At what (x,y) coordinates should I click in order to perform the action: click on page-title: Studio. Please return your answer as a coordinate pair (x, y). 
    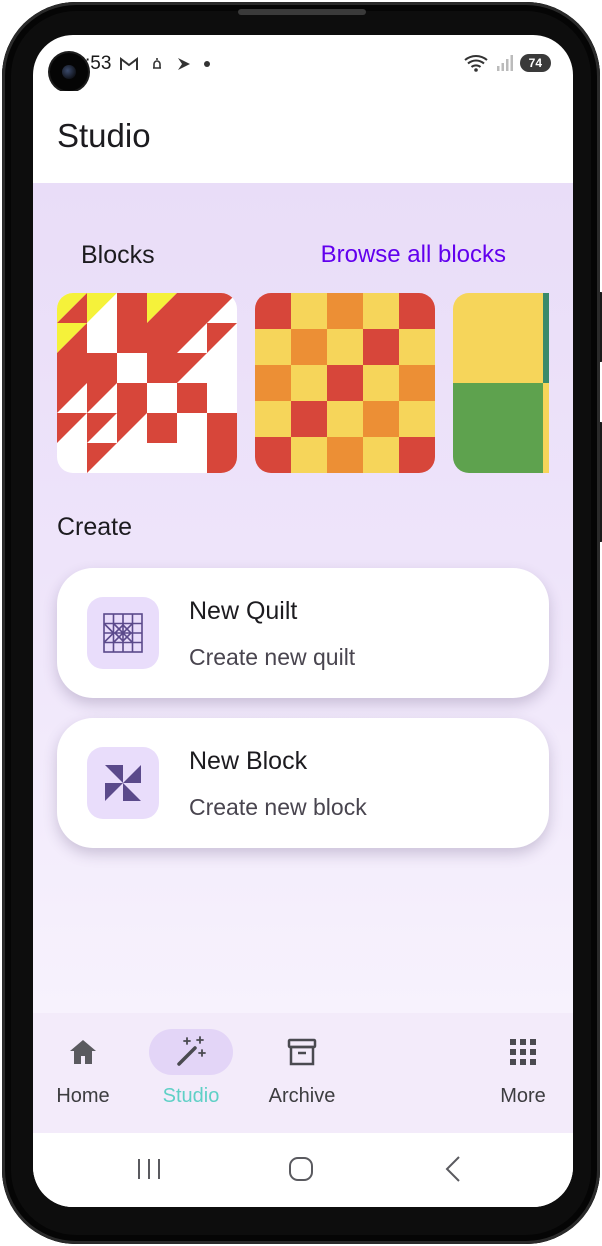
    Looking at the image, I should click on (104, 135).